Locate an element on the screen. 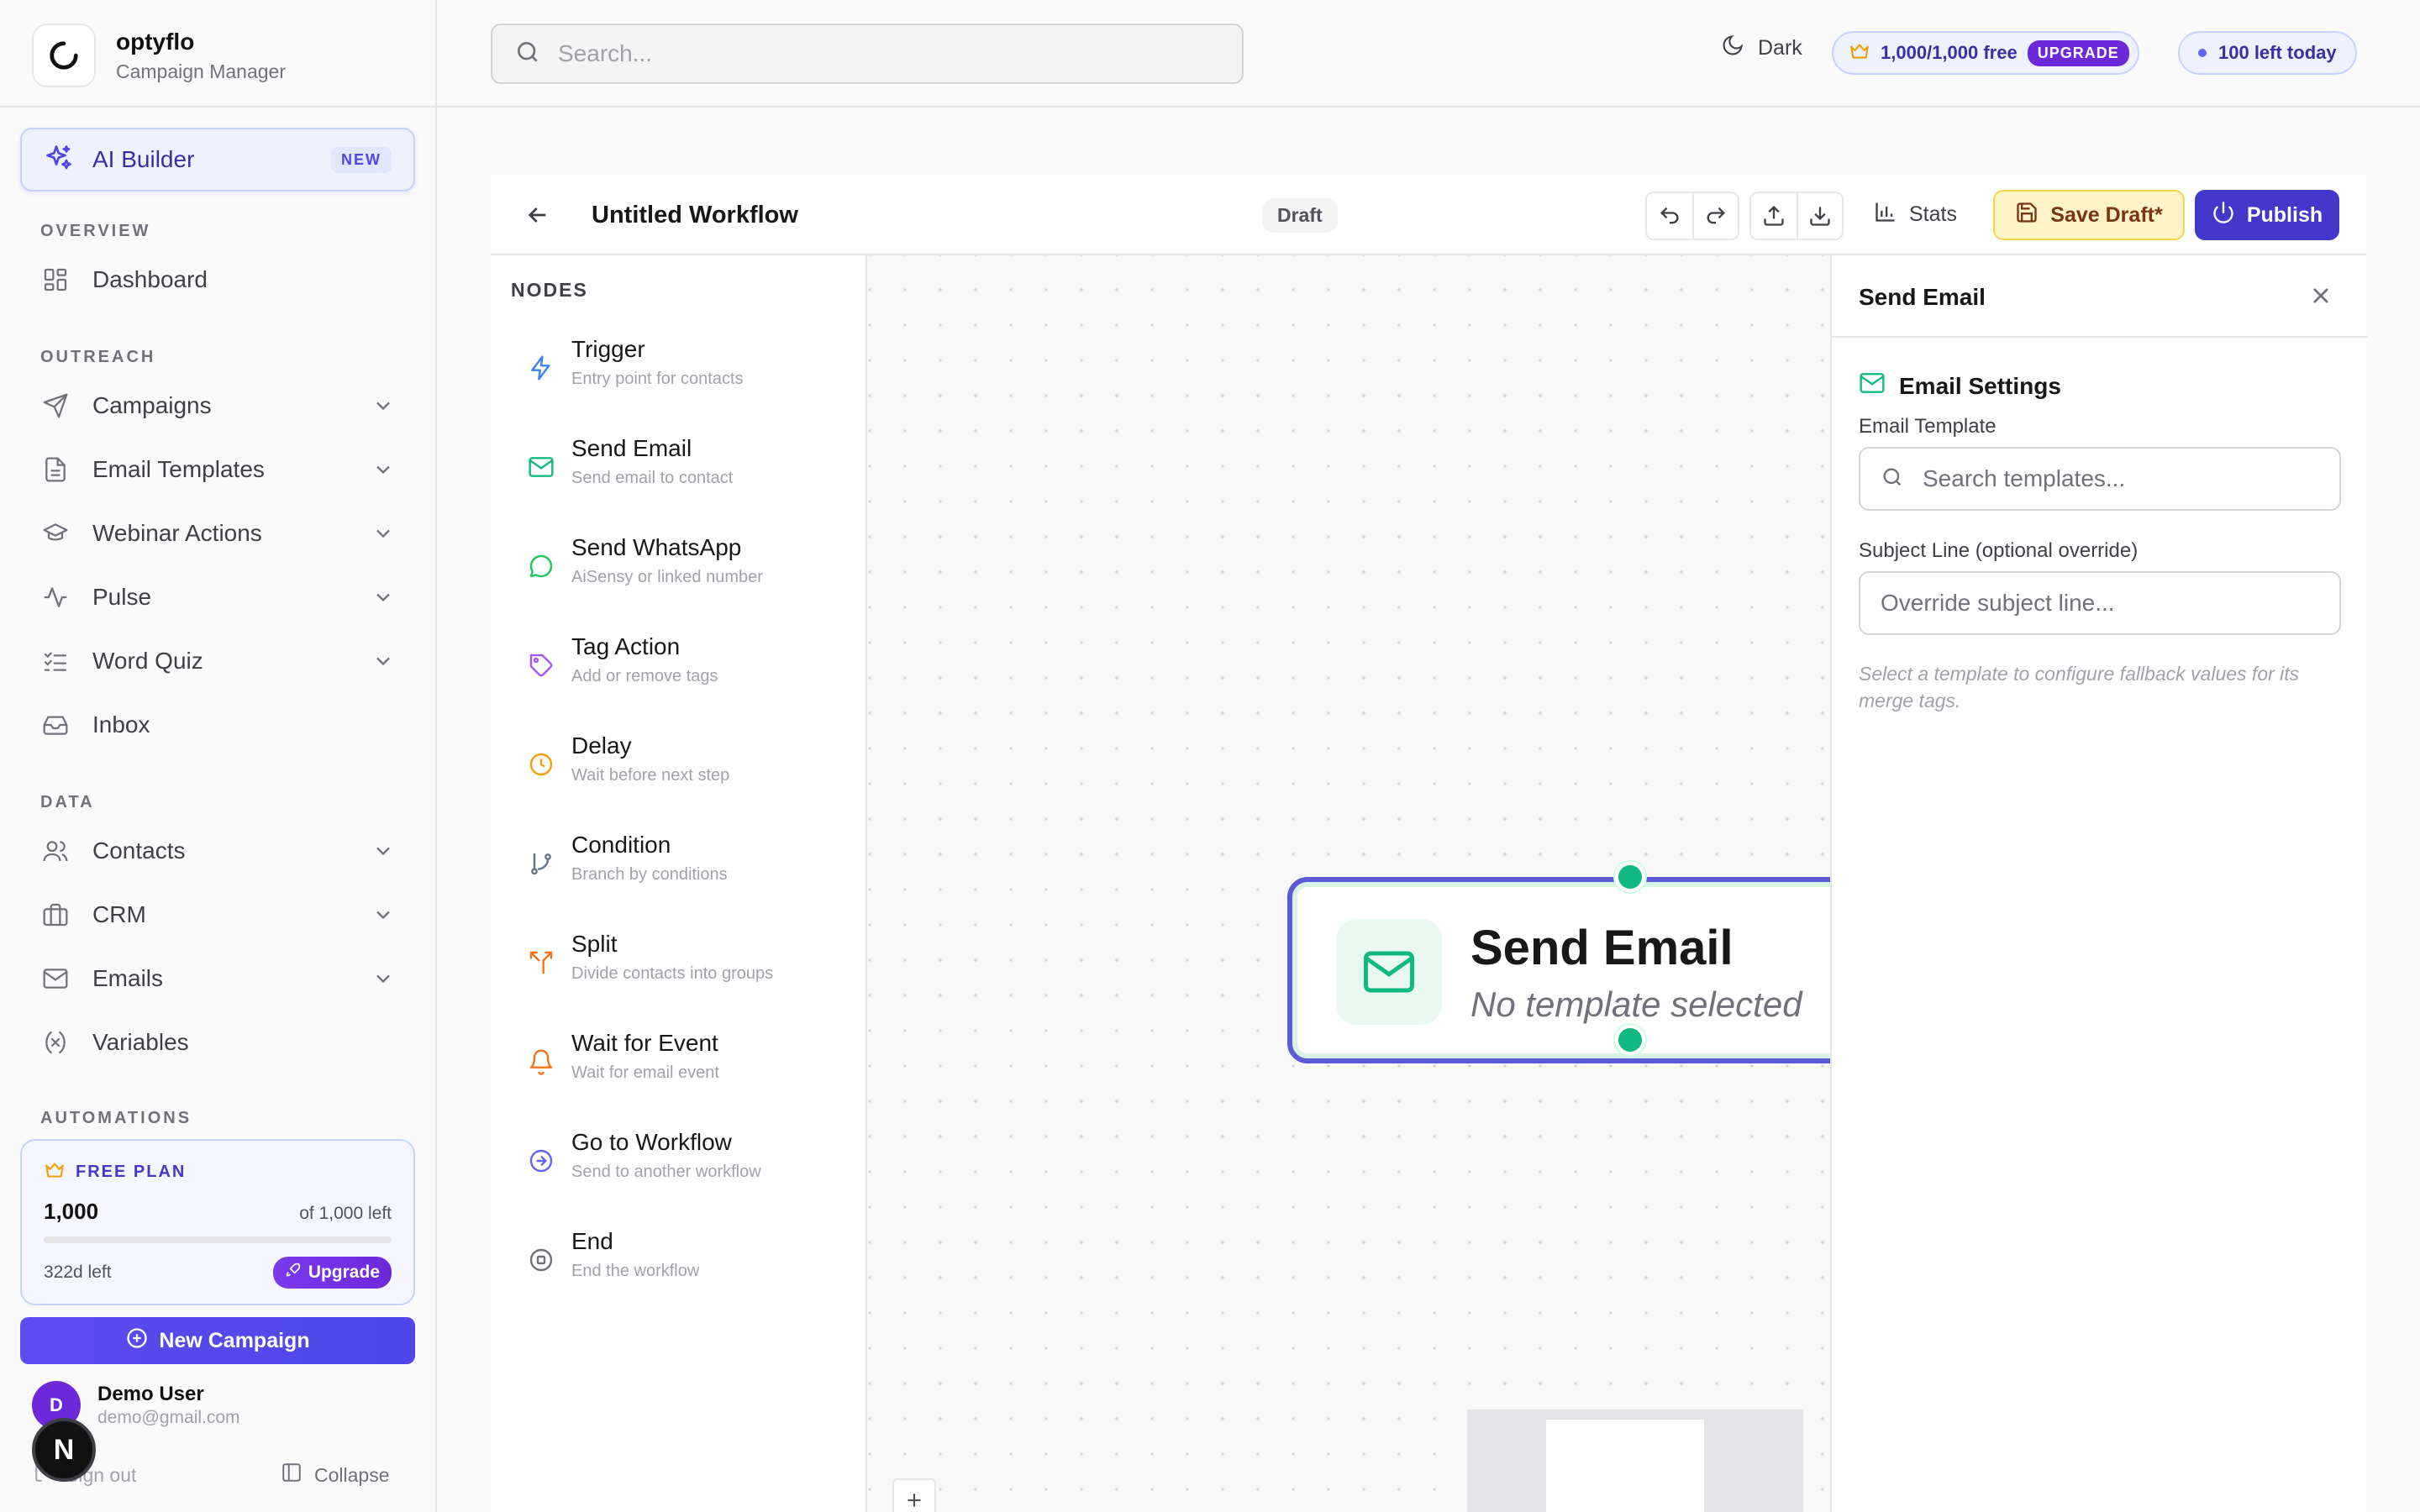 Image resolution: width=2420 pixels, height=1512 pixels. node-condition: Condition Branch by conditions is located at coordinates (694, 869).